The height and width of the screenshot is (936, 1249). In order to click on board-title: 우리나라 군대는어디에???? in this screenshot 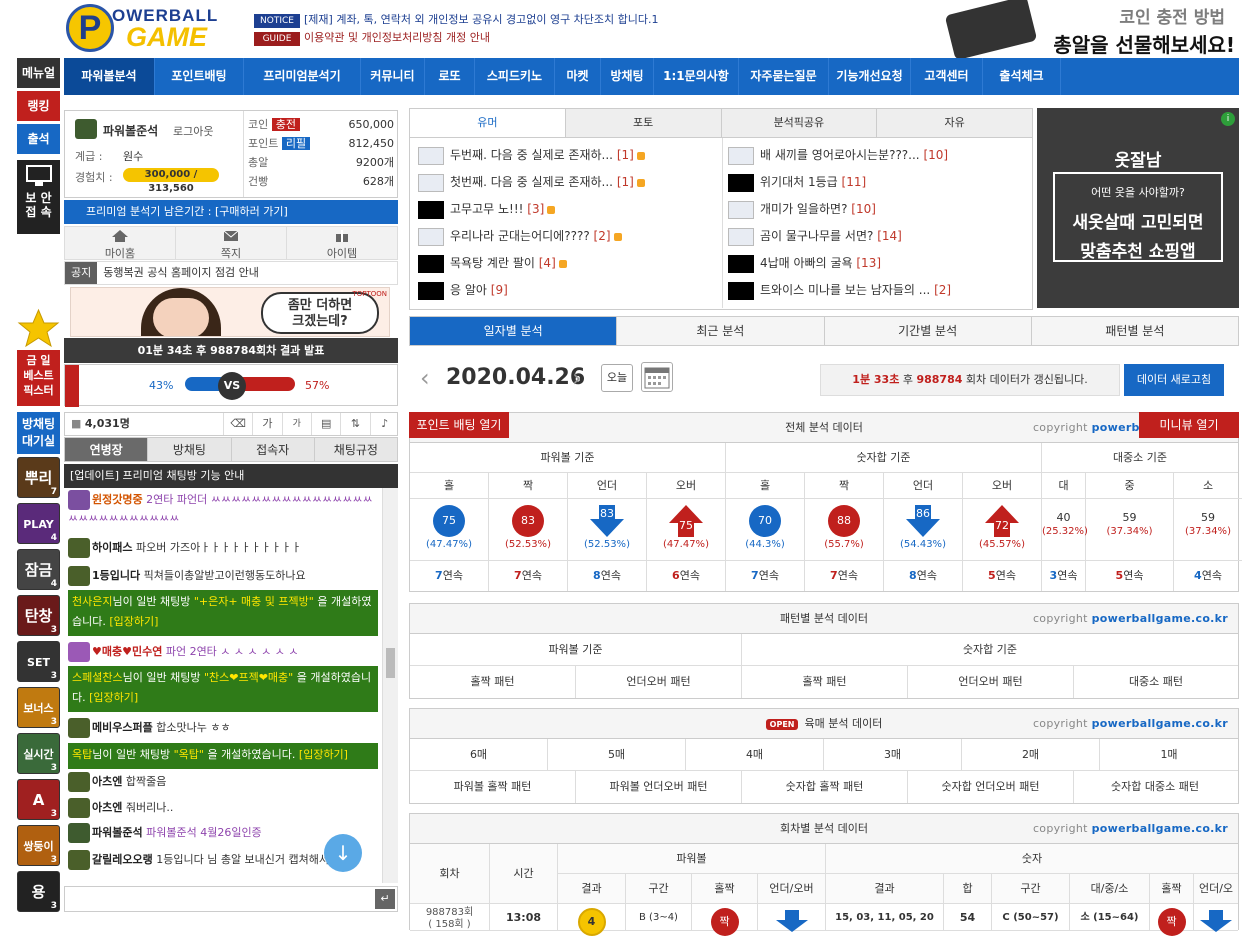, I will do `click(520, 236)`.